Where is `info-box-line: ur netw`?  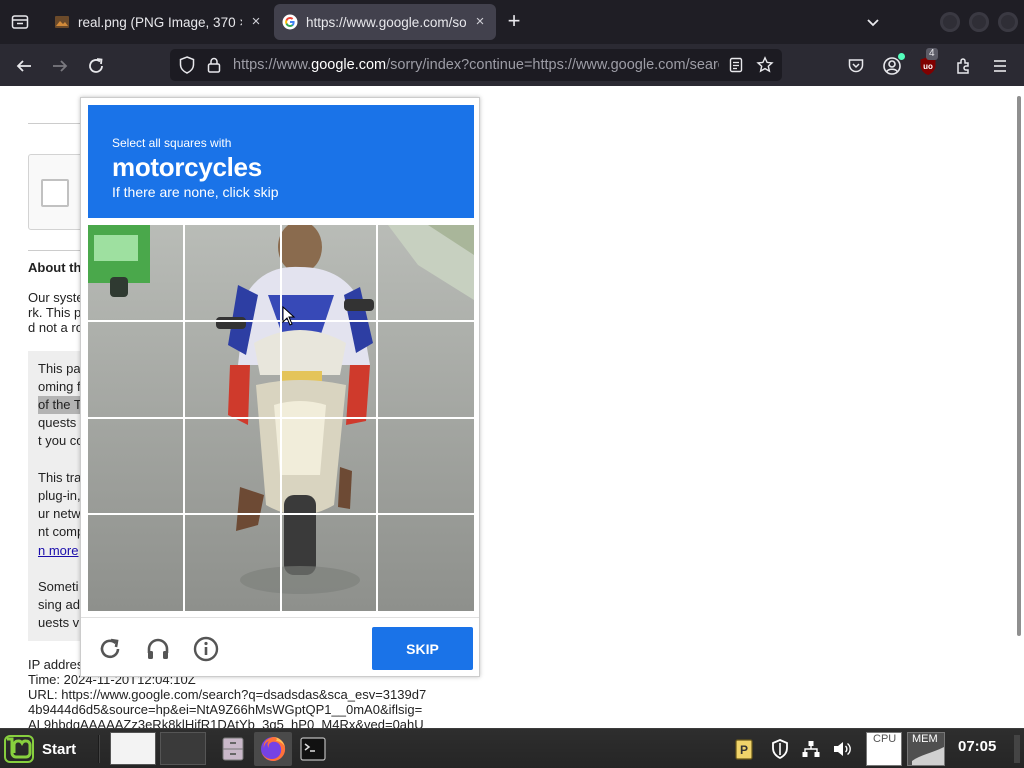
info-box-line: ur netw is located at coordinates (59, 513).